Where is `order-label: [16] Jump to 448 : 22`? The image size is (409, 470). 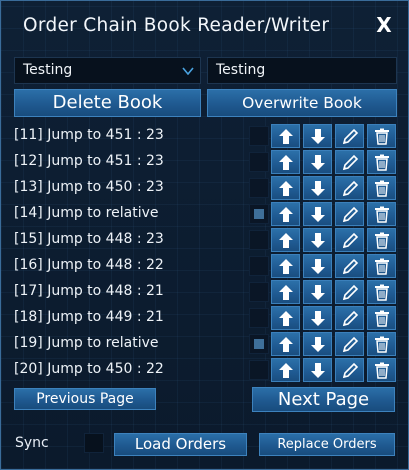
order-label: [16] Jump to 448 : 22 is located at coordinates (89, 265).